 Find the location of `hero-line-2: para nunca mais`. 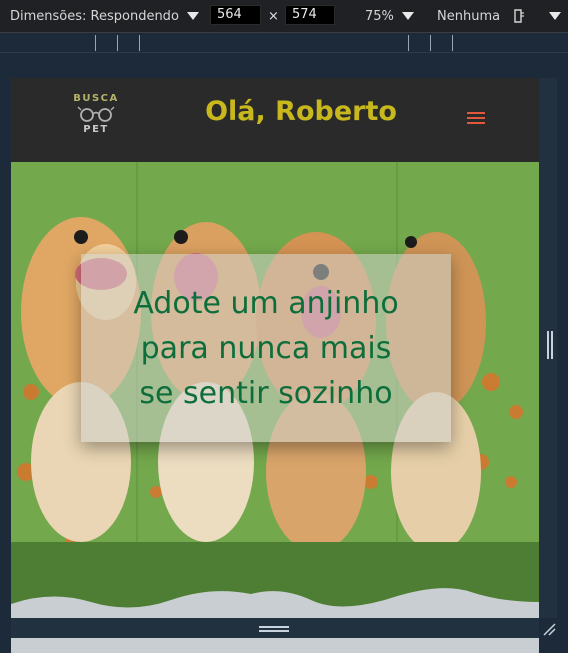

hero-line-2: para nunca mais is located at coordinates (266, 348).